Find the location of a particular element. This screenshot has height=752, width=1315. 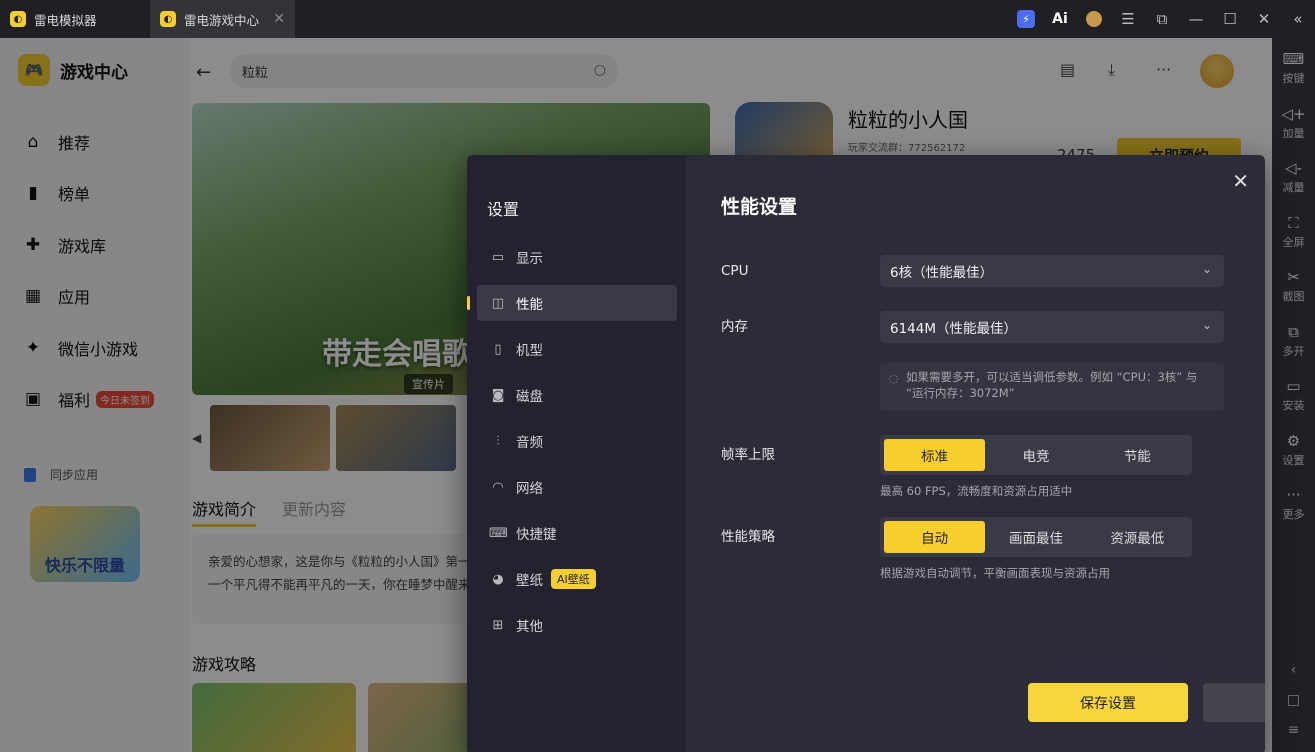

toolbar-volume-down: ◁- 减量 is located at coordinates (1294, 186).